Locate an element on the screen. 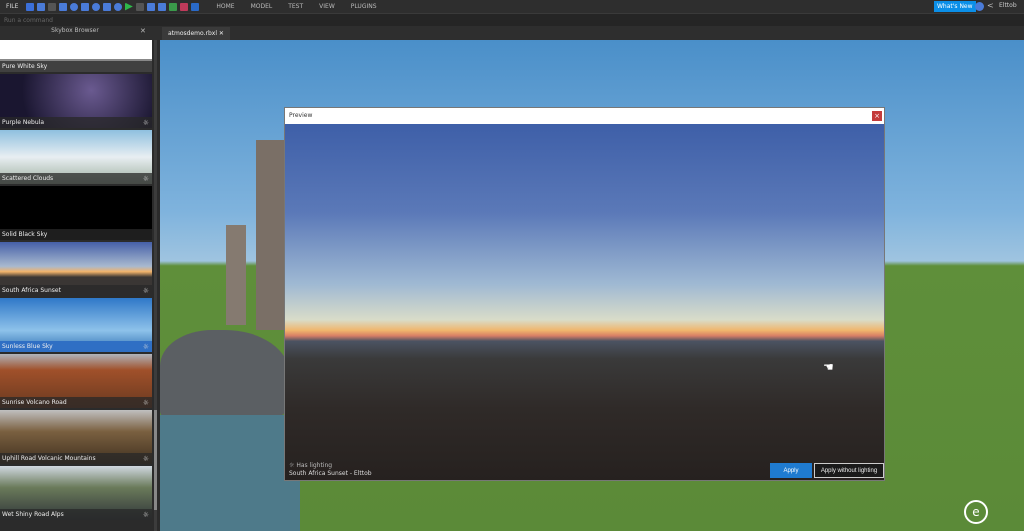 This screenshot has width=1024, height=531. stop-icon is located at coordinates (139, 6).